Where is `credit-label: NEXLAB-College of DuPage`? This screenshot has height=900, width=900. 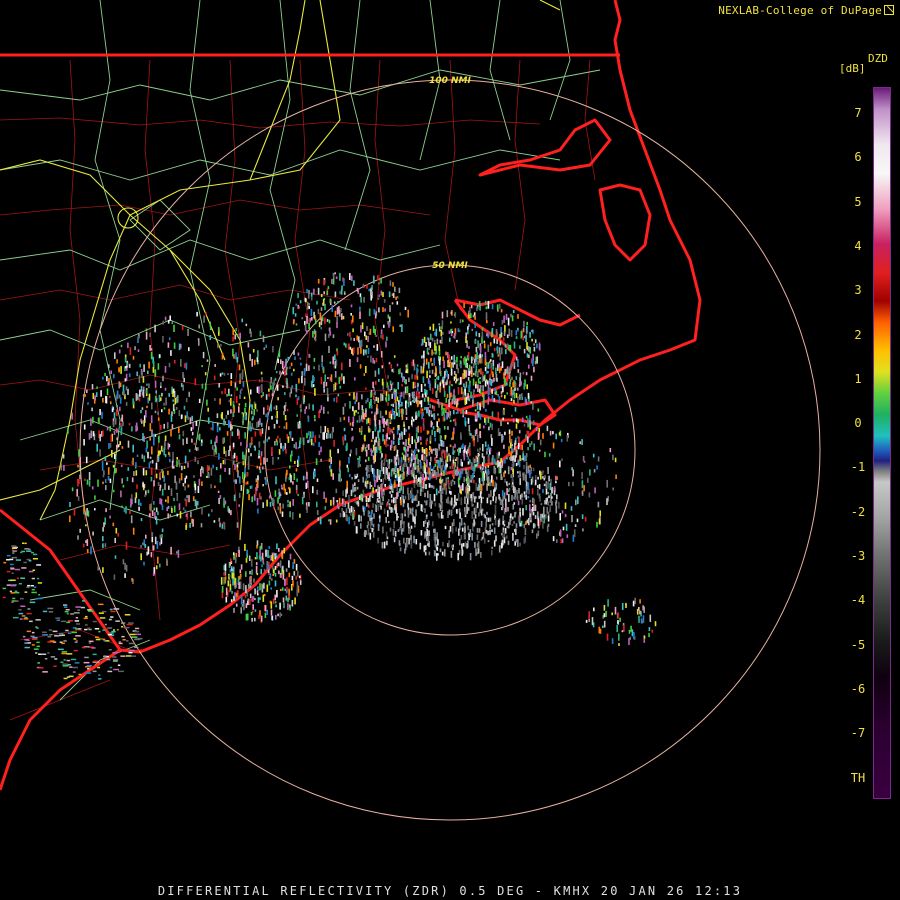
credit-label: NEXLAB-College of DuPage is located at coordinates (806, 10).